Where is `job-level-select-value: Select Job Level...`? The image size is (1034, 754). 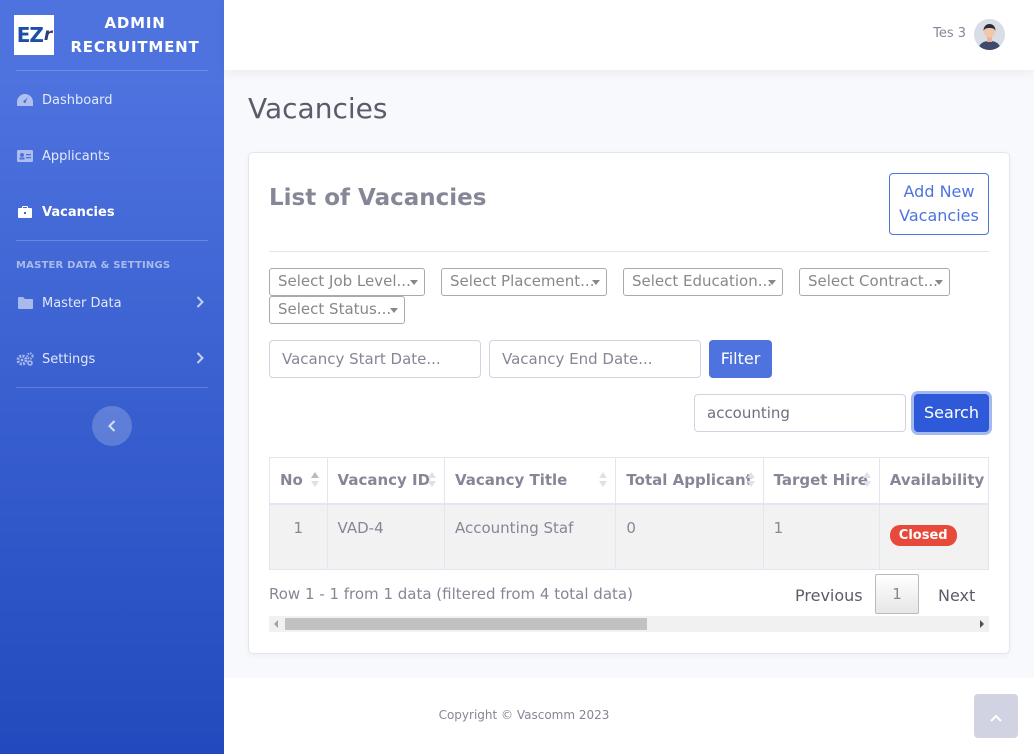
job-level-select-value: Select Job Level... is located at coordinates (344, 281).